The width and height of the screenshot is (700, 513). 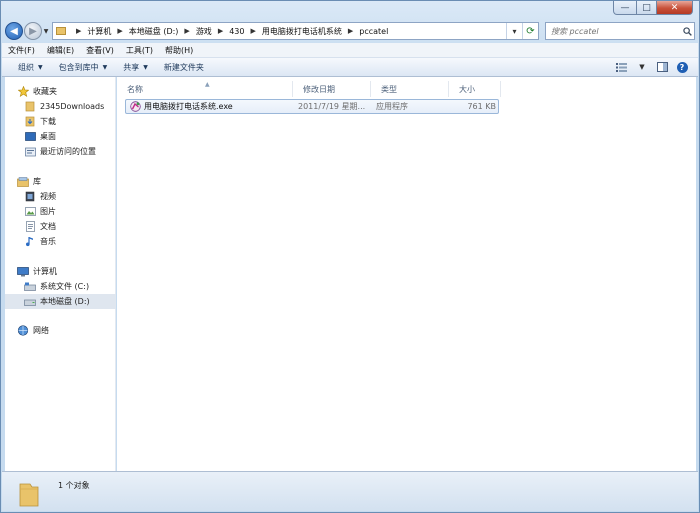 I want to click on include-in-library-button: 包含到库中 ▼, so click(x=83, y=67).